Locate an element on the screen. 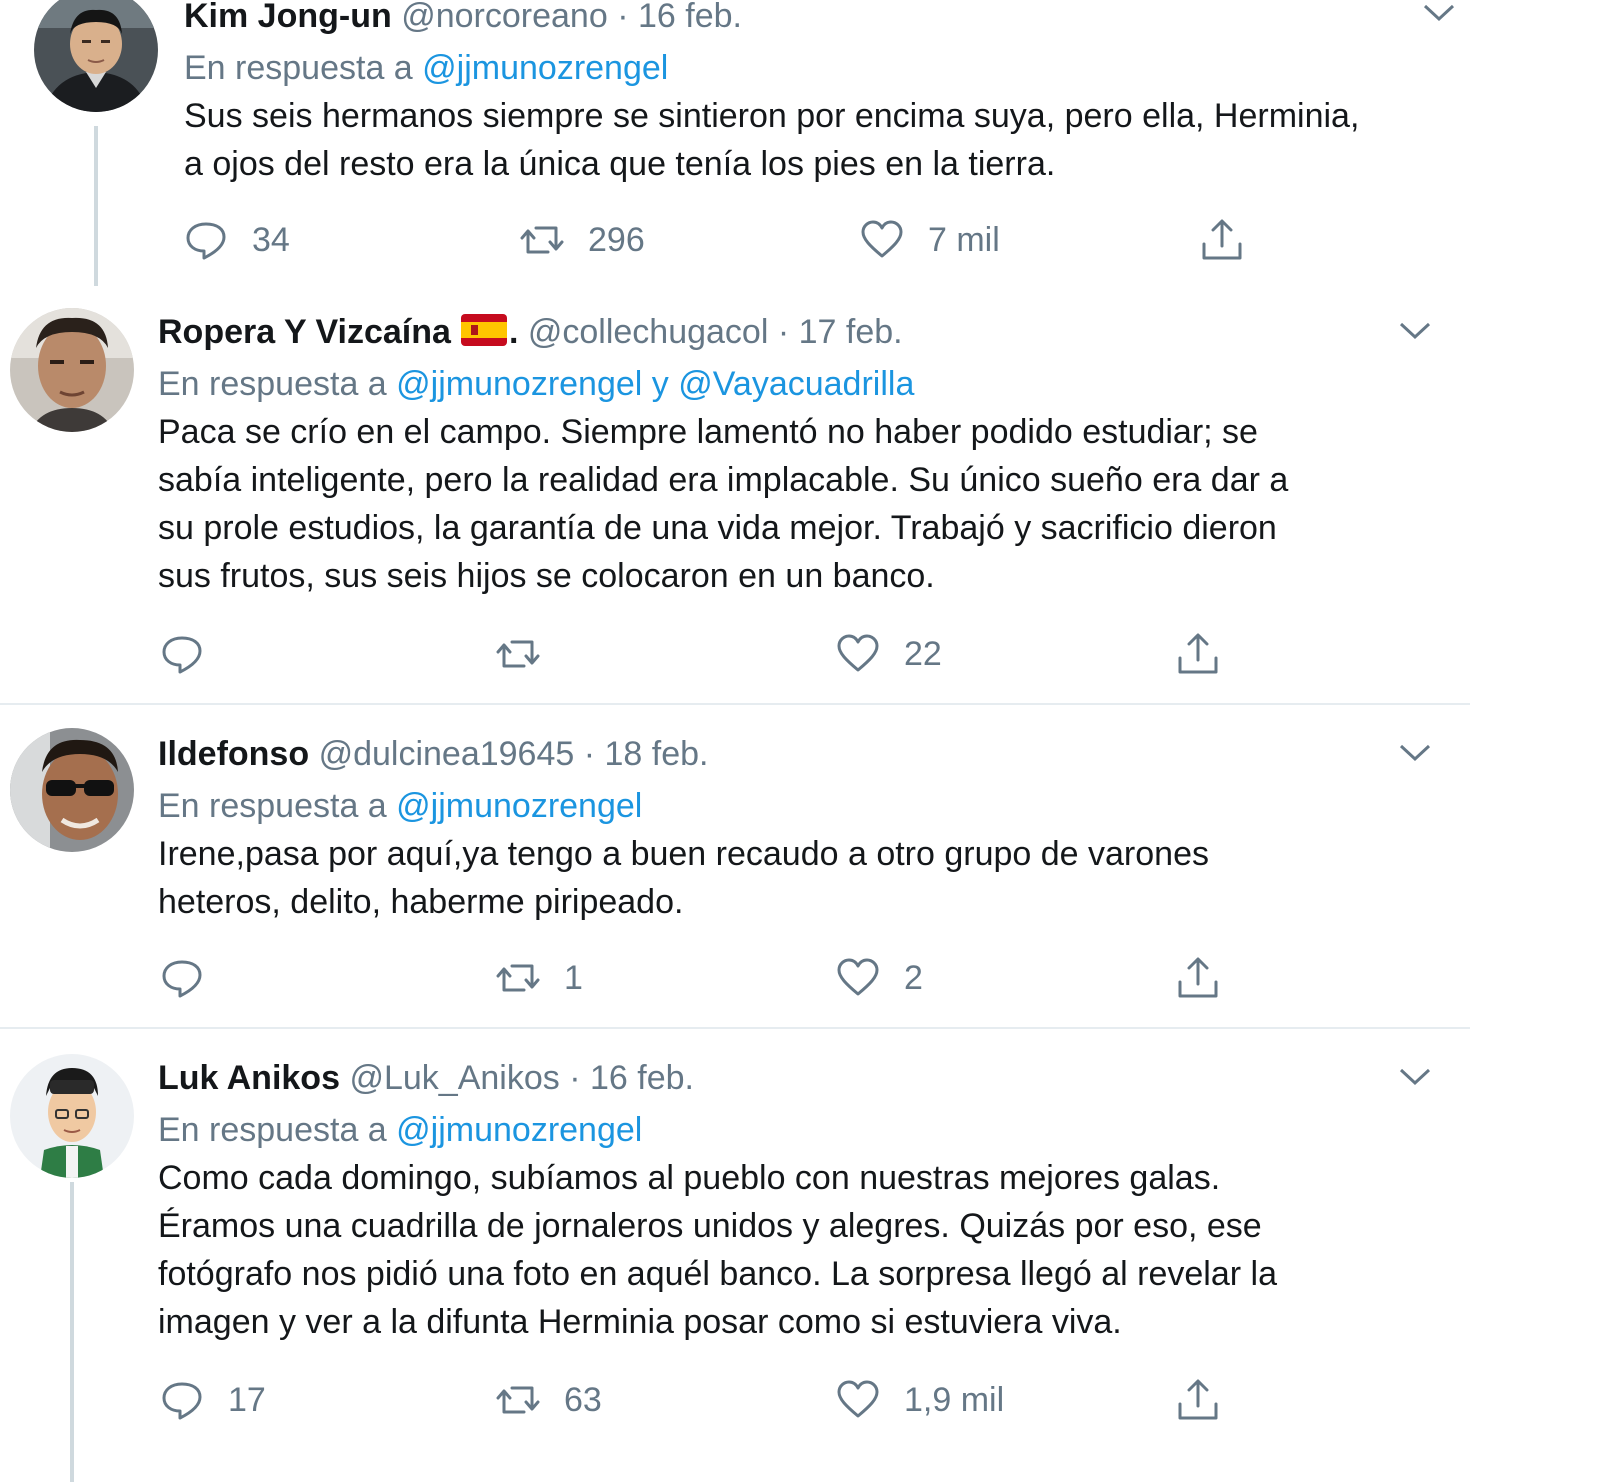 This screenshot has width=1600, height=1482. like-count: 7 mil is located at coordinates (964, 239).